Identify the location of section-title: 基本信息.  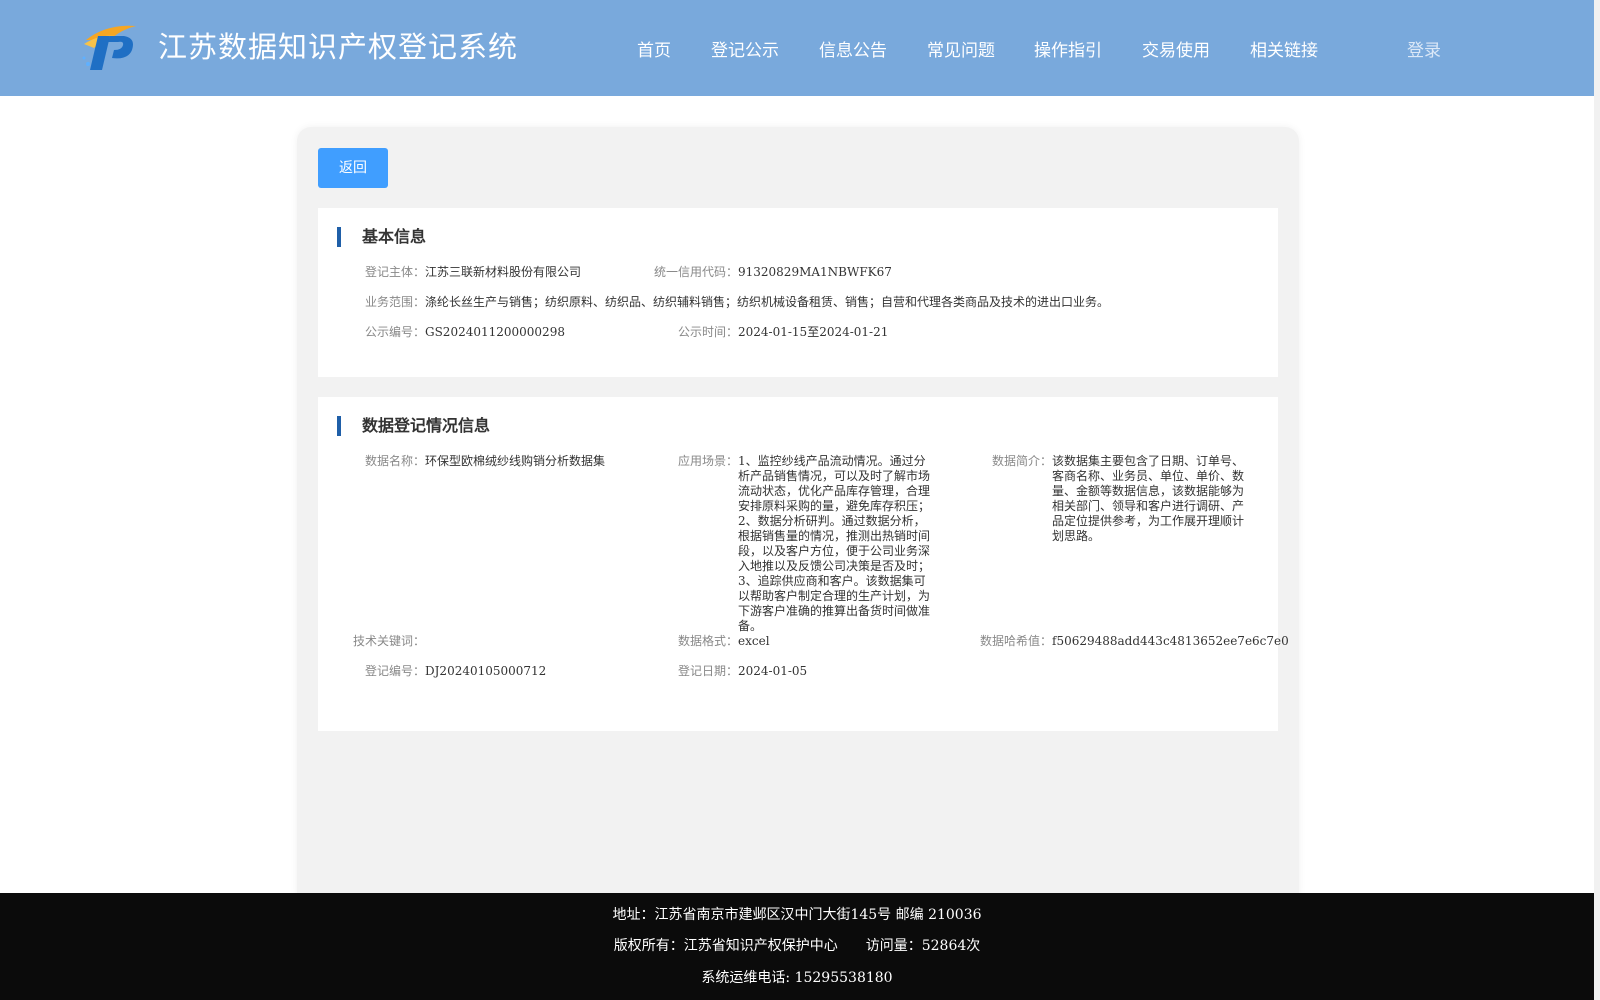
(381, 237).